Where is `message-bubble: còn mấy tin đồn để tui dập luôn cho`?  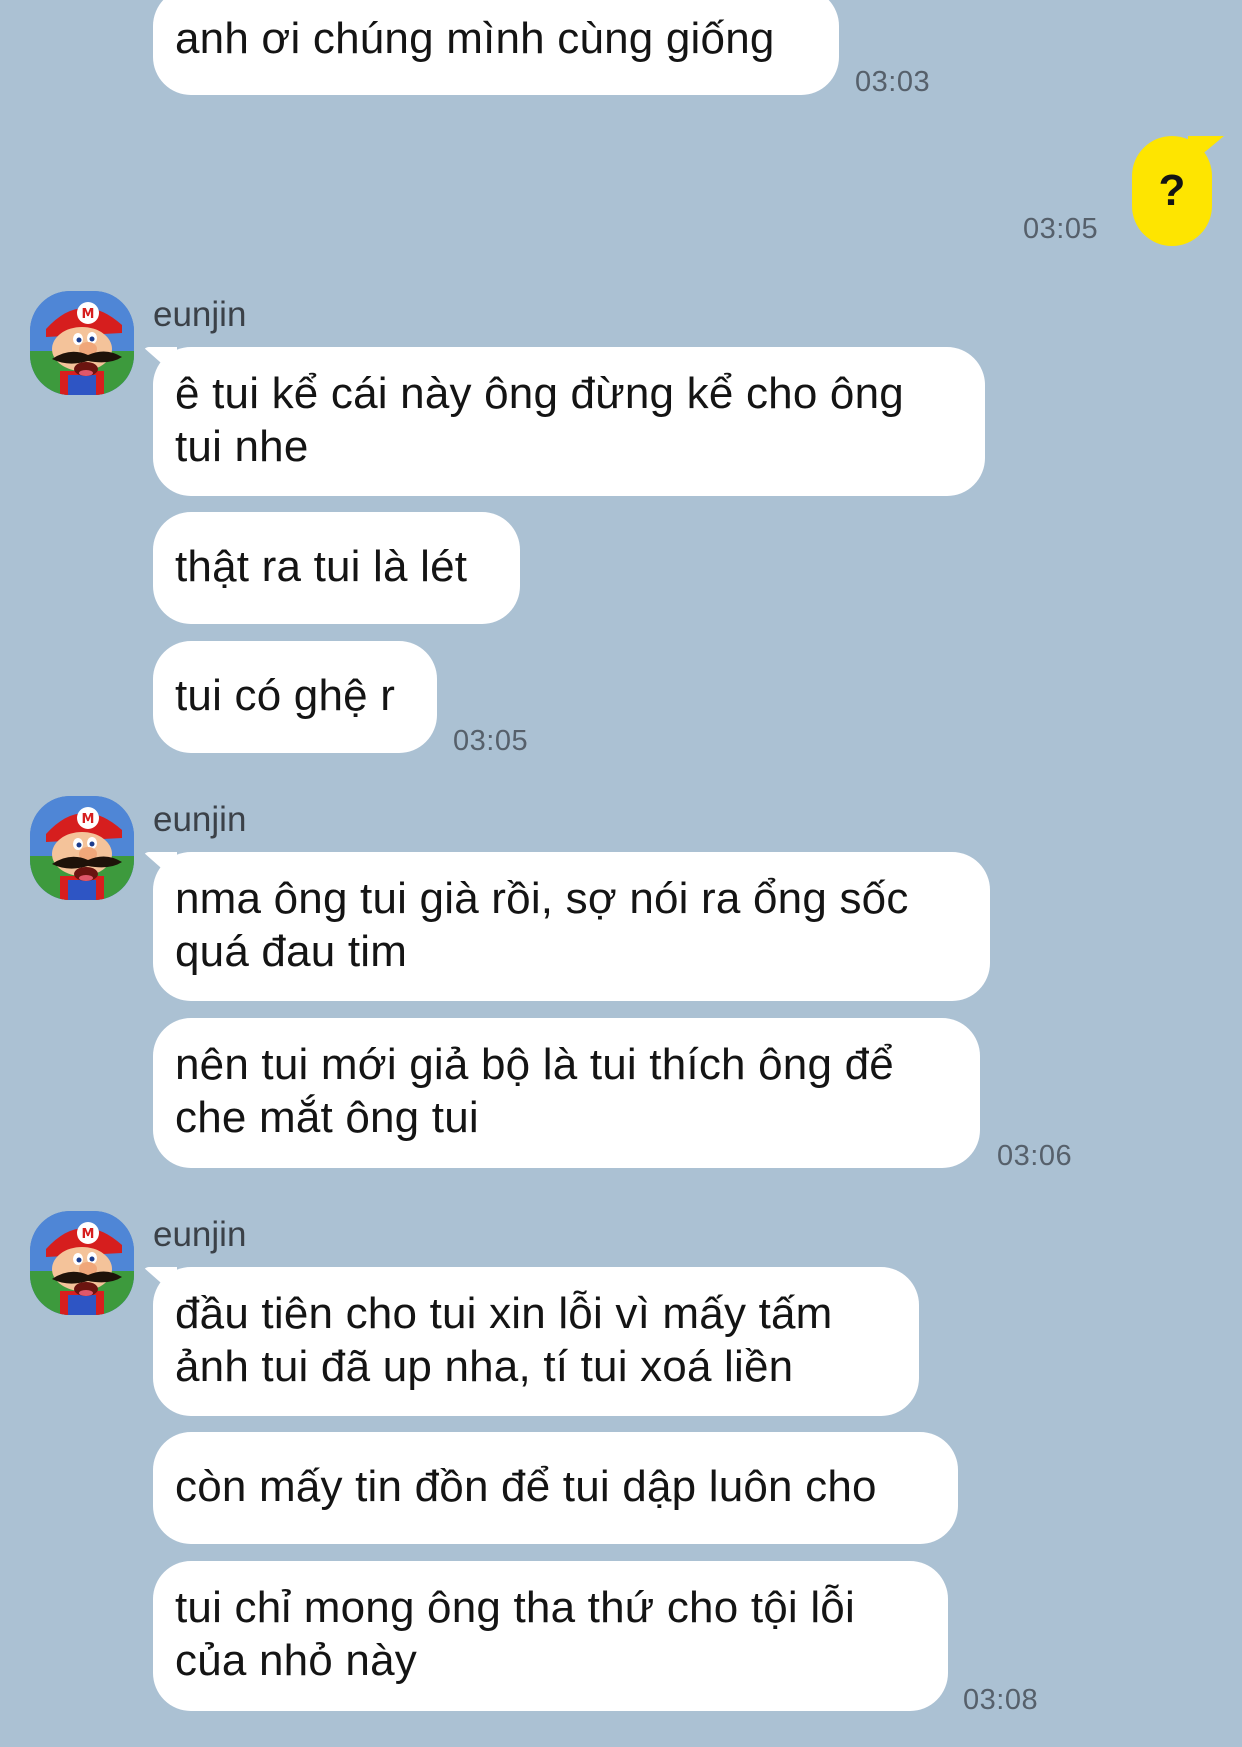 message-bubble: còn mấy tin đồn để tui dập luôn cho is located at coordinates (555, 1488).